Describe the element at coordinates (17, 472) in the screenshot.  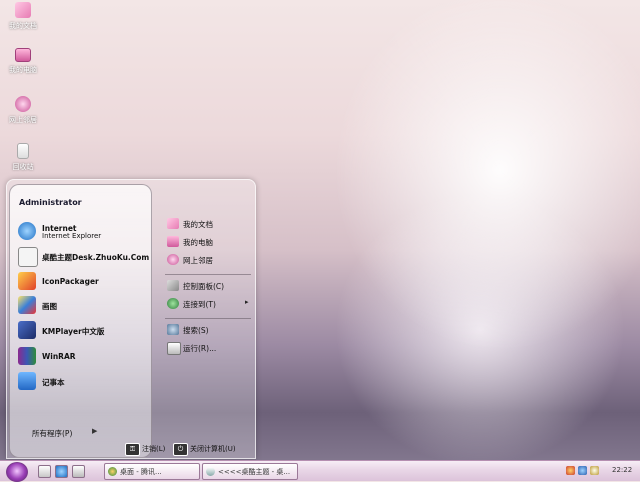
I see `start-button` at that location.